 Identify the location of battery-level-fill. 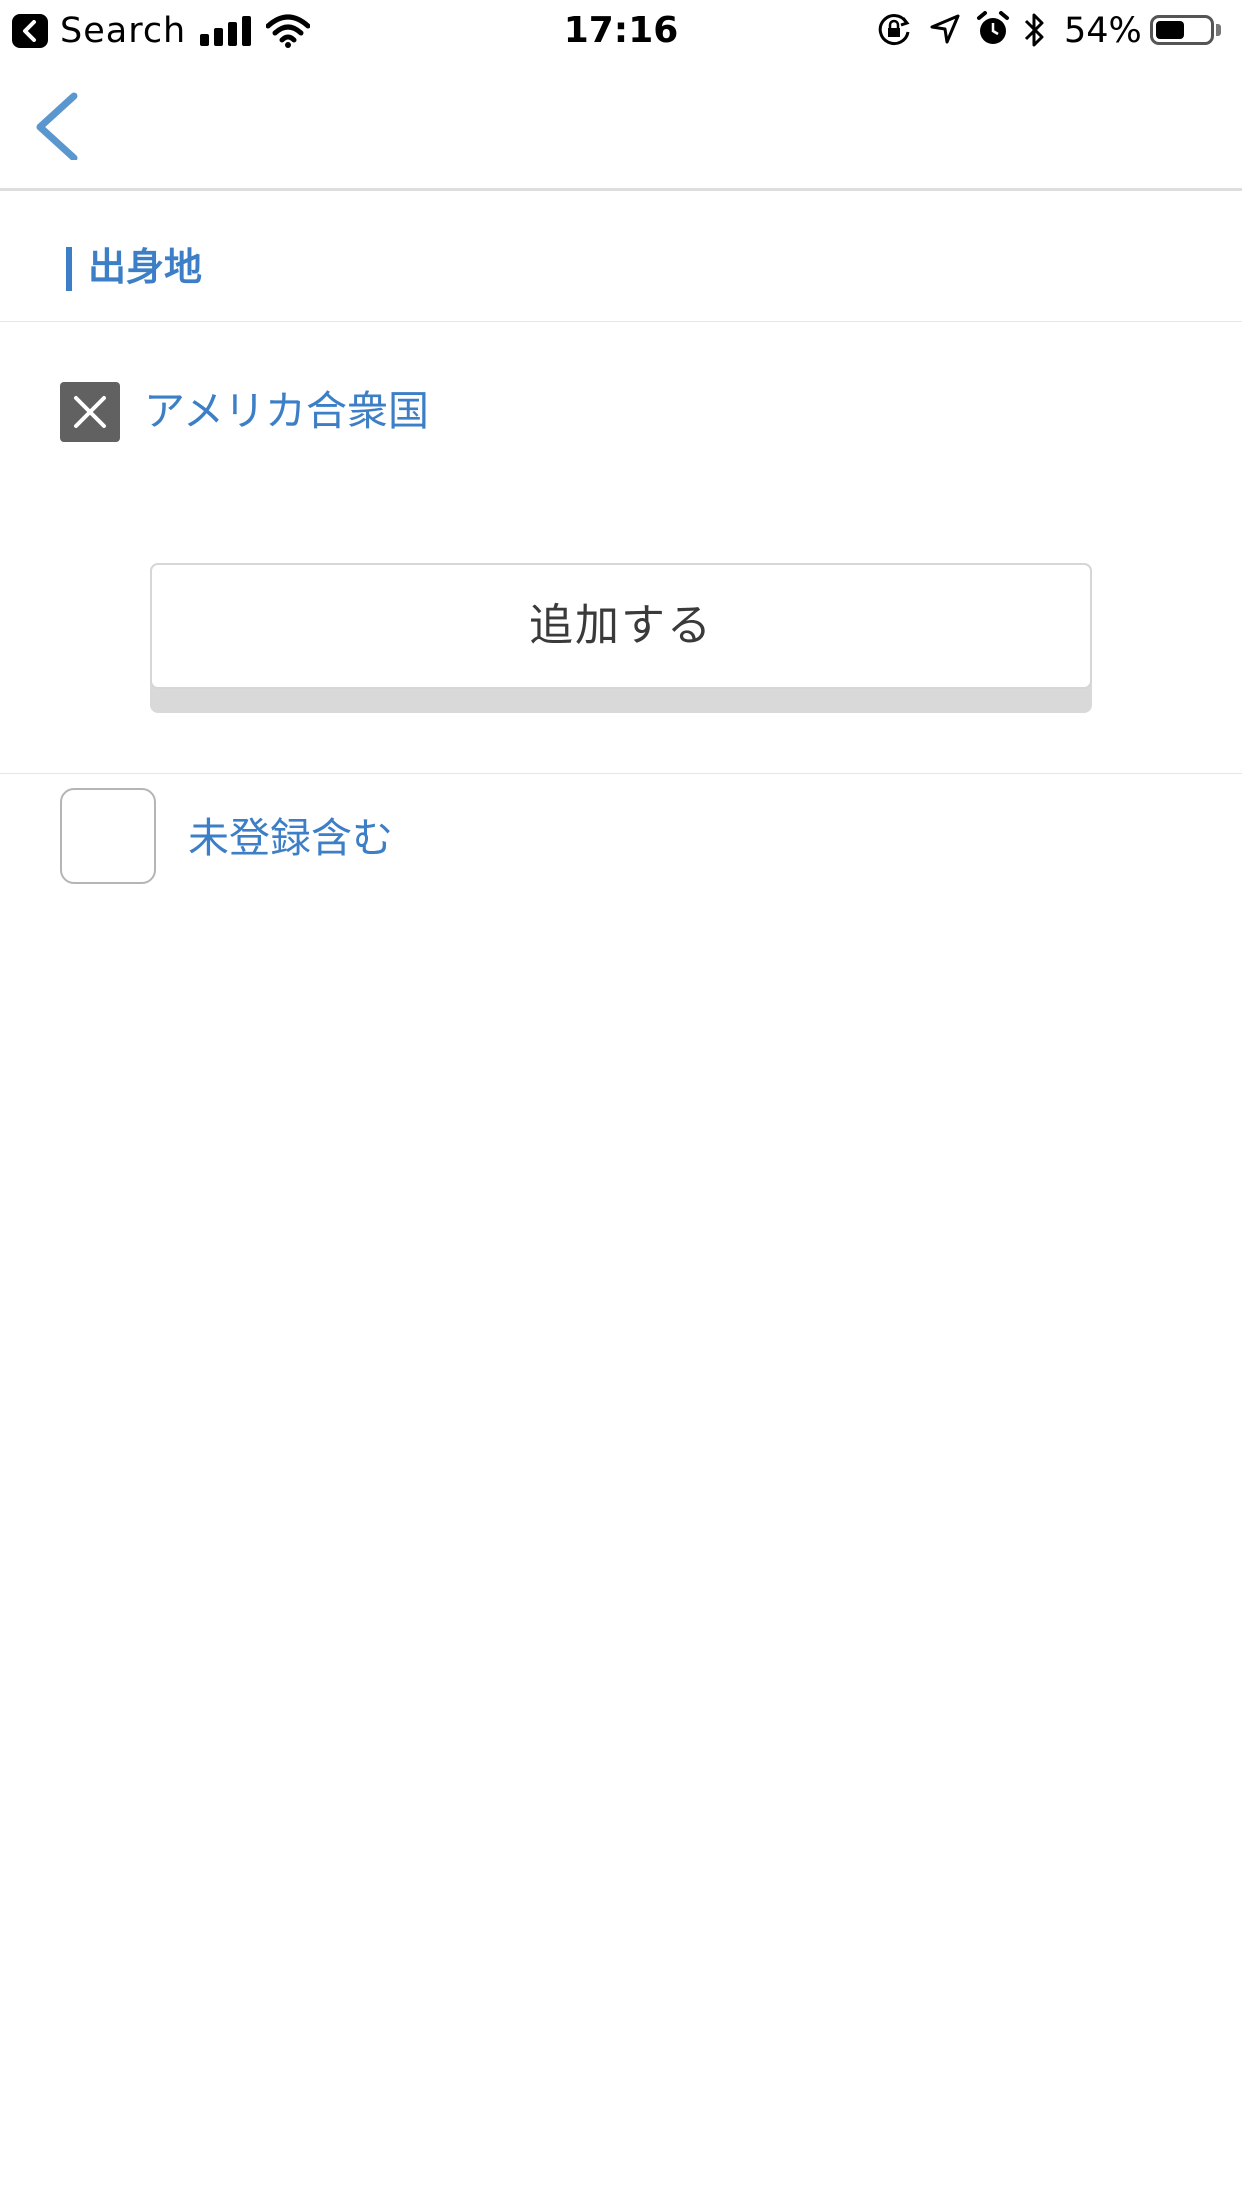
(1170, 30).